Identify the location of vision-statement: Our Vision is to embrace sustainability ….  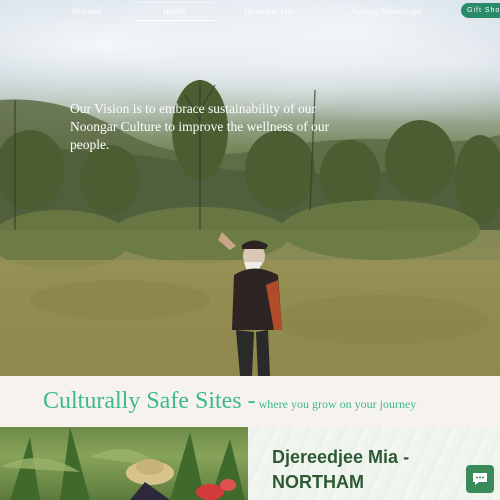
(200, 126).